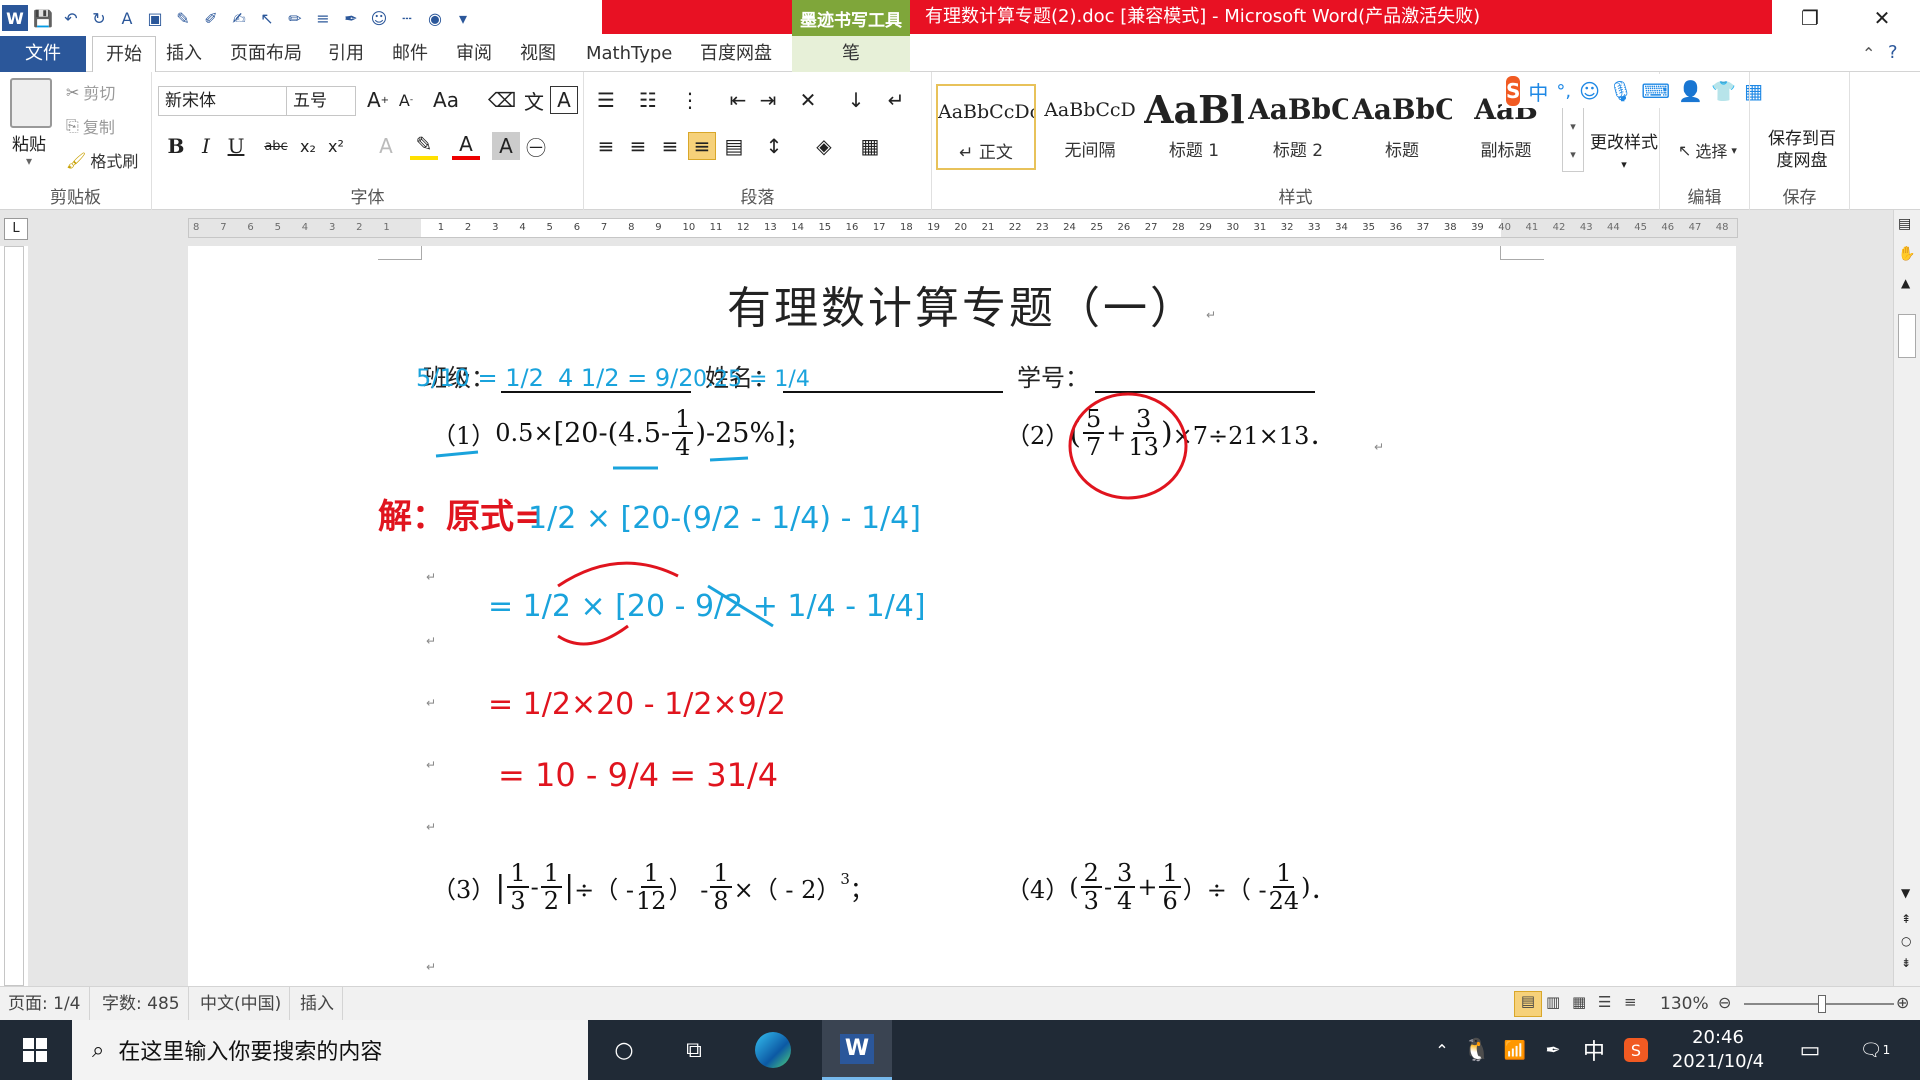 The height and width of the screenshot is (1080, 1920). What do you see at coordinates (386, 146) in the screenshot?
I see `text-effects-icon: A` at bounding box center [386, 146].